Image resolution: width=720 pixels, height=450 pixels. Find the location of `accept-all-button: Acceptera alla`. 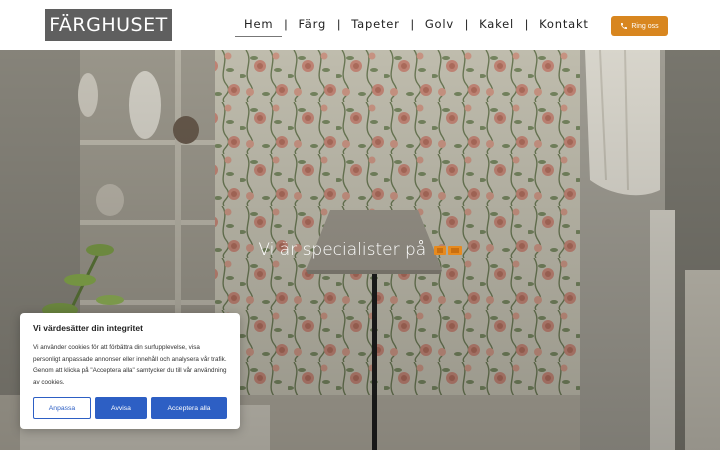

accept-all-button: Acceptera alla is located at coordinates (189, 408).